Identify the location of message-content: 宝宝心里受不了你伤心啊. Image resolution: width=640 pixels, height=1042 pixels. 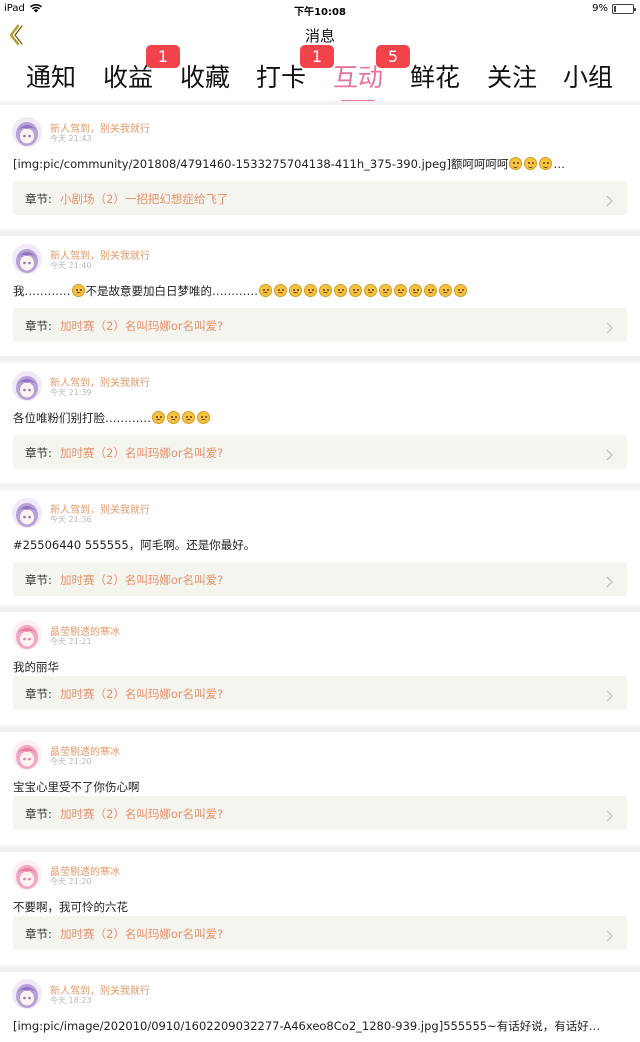
(320, 787).